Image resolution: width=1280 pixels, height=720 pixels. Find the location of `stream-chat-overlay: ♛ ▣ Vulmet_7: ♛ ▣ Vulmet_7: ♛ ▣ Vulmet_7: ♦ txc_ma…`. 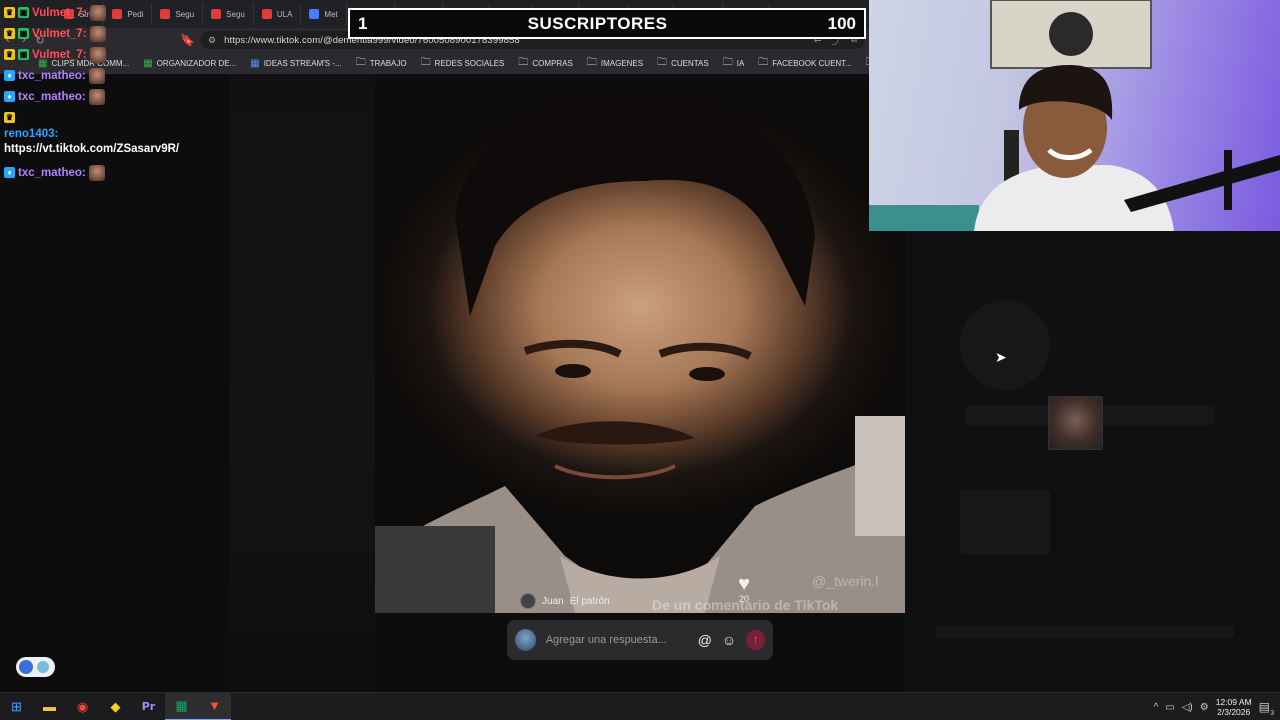

stream-chat-overlay: ♛ ▣ Vulmet_7: ♛ ▣ Vulmet_7: ♛ ▣ Vulmet_7: ♦ txc_ma… is located at coordinates (116, 92).